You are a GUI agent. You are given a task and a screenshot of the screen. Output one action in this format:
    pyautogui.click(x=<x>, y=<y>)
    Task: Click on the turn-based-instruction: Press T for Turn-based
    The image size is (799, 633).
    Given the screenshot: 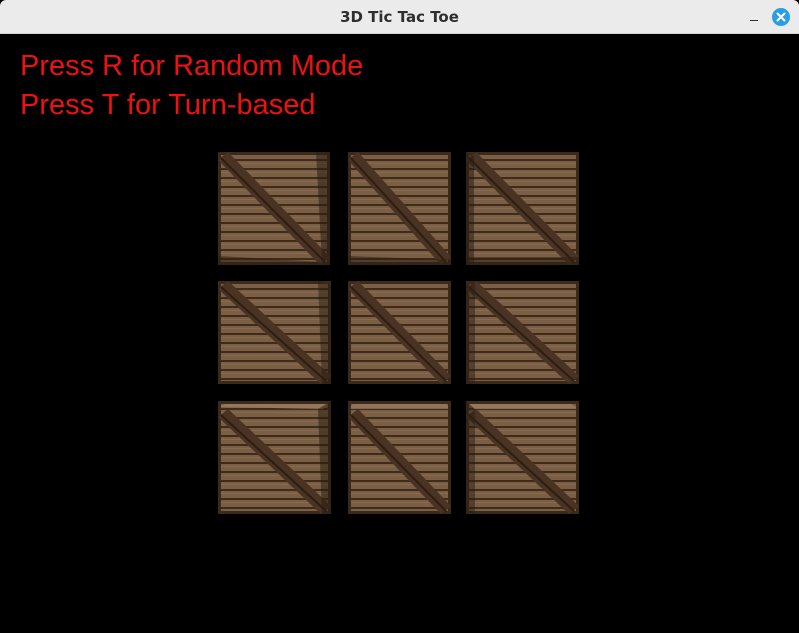 What is the action you would take?
    pyautogui.click(x=168, y=105)
    